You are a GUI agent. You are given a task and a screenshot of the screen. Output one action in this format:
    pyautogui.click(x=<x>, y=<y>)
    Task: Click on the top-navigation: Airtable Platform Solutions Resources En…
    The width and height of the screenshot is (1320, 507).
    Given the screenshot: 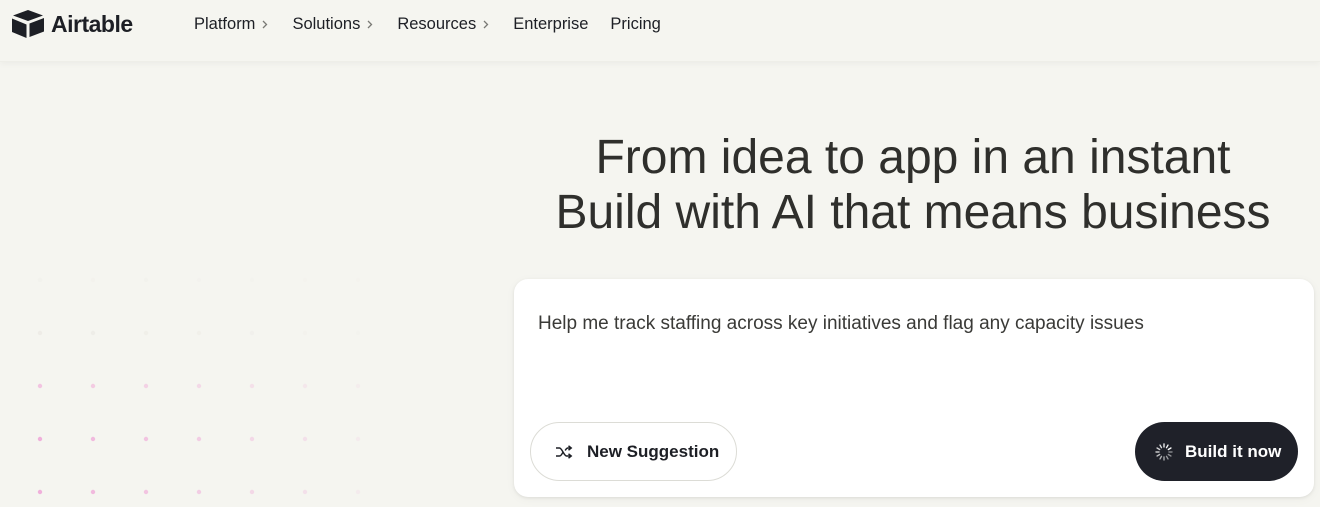 What is the action you would take?
    pyautogui.click(x=660, y=31)
    